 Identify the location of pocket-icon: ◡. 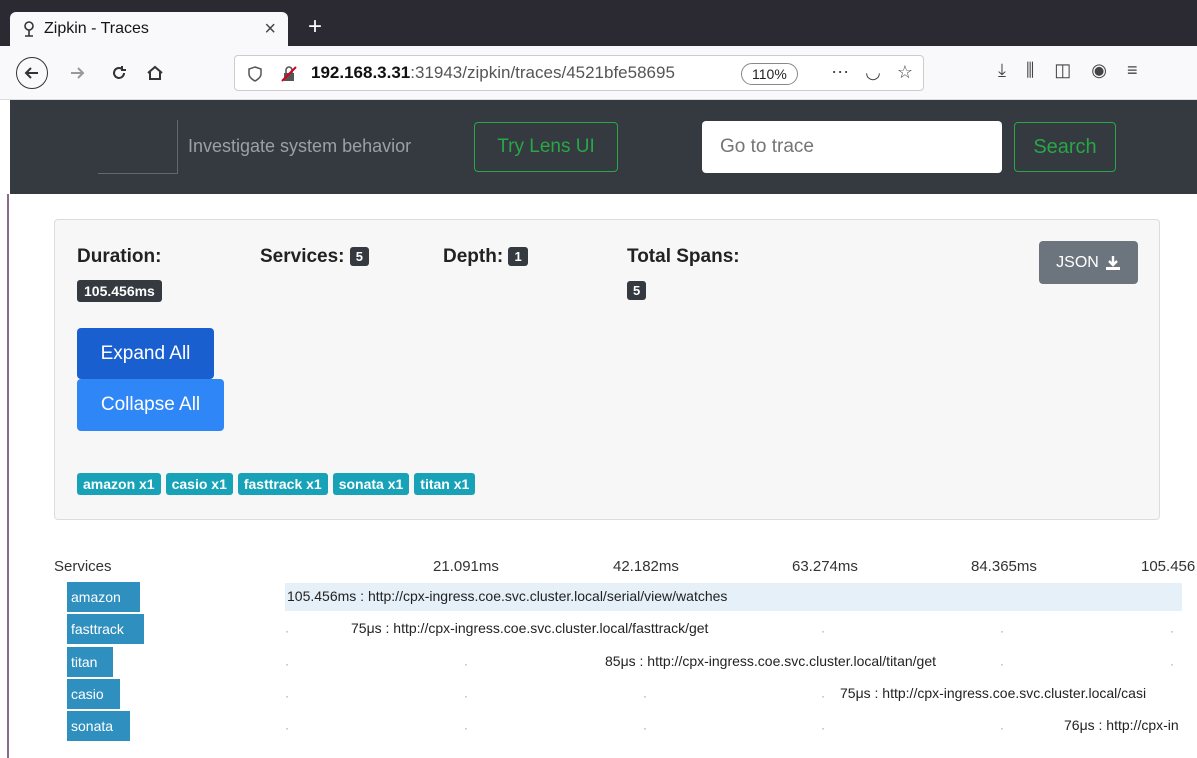
(873, 72).